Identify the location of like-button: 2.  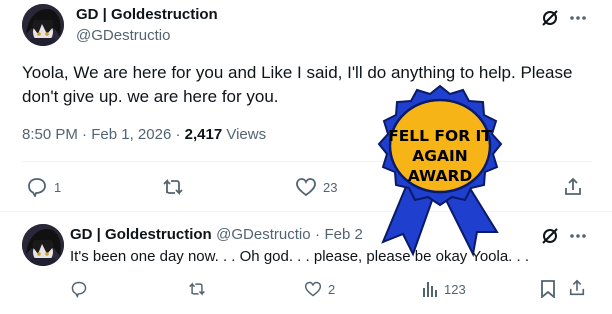
(319, 289).